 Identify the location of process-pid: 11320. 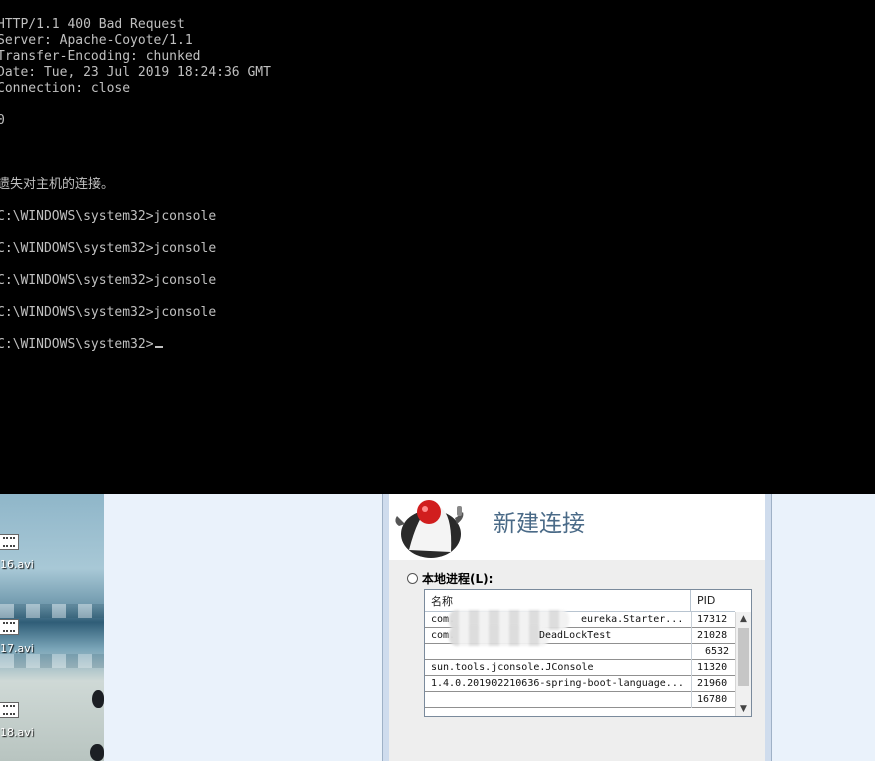
(712, 667).